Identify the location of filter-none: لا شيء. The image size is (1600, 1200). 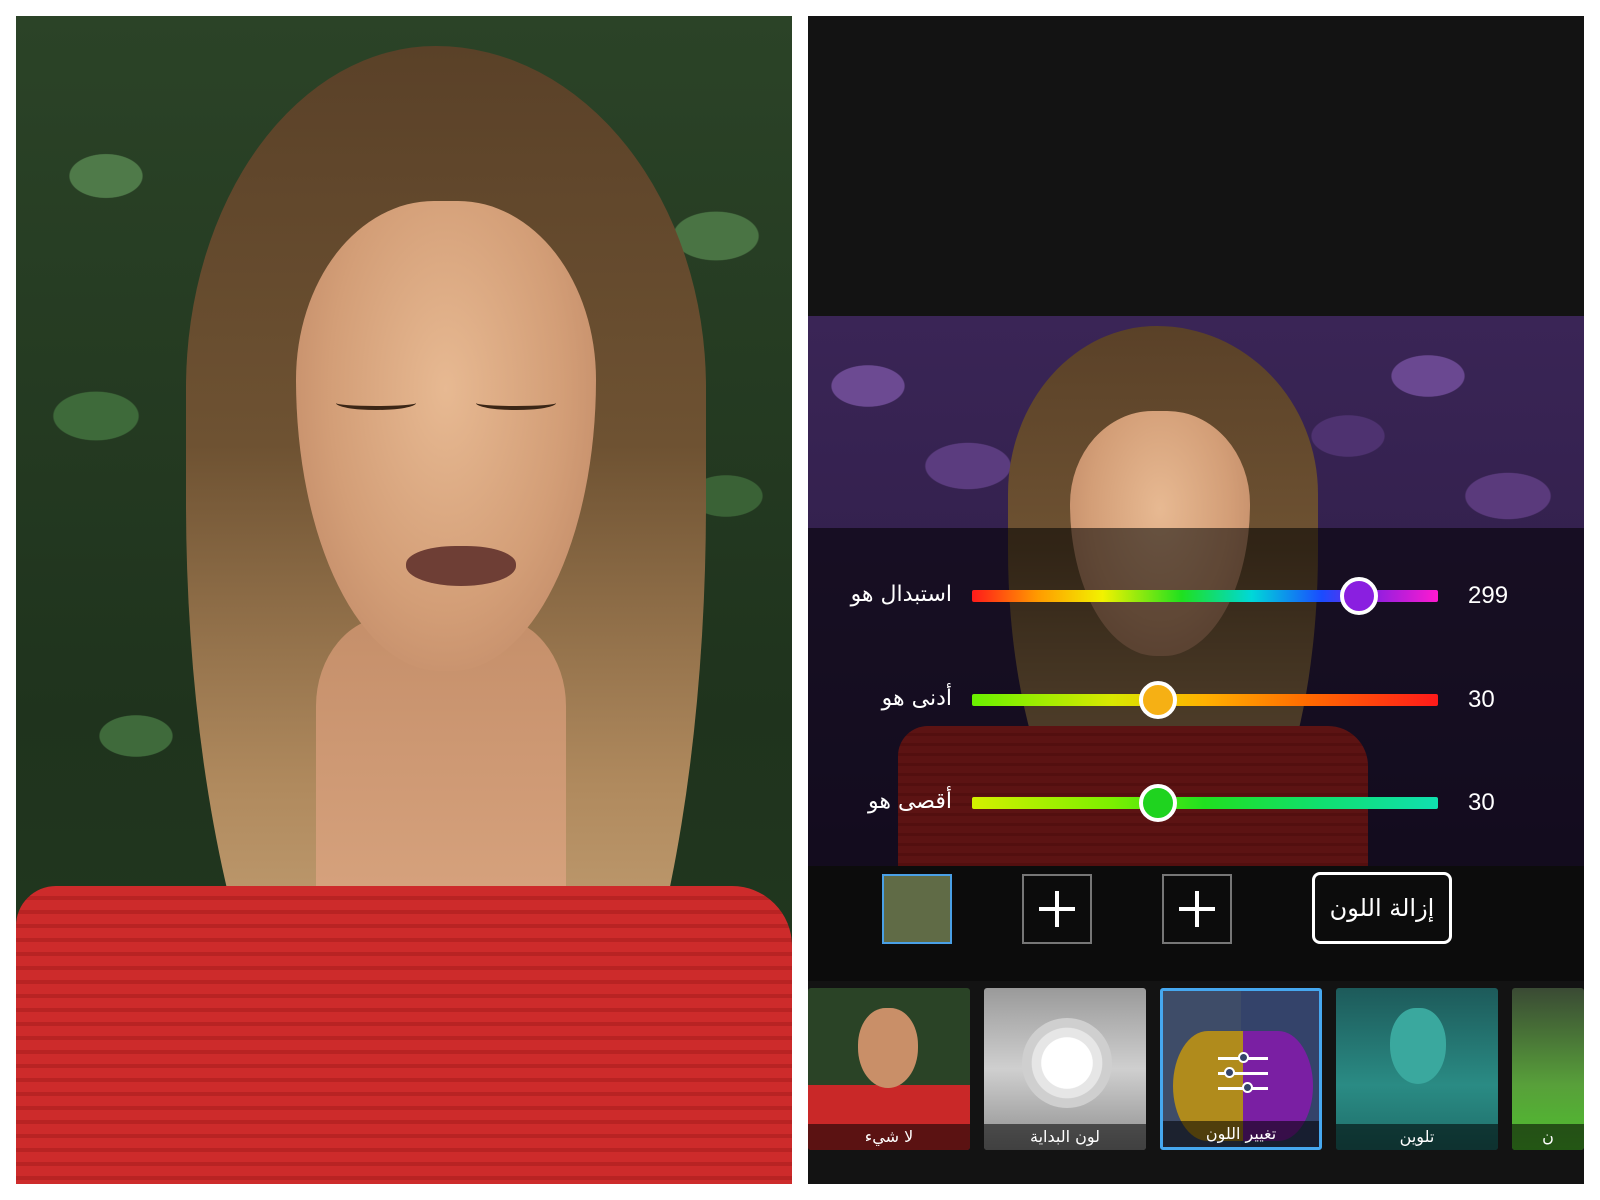
(889, 1069).